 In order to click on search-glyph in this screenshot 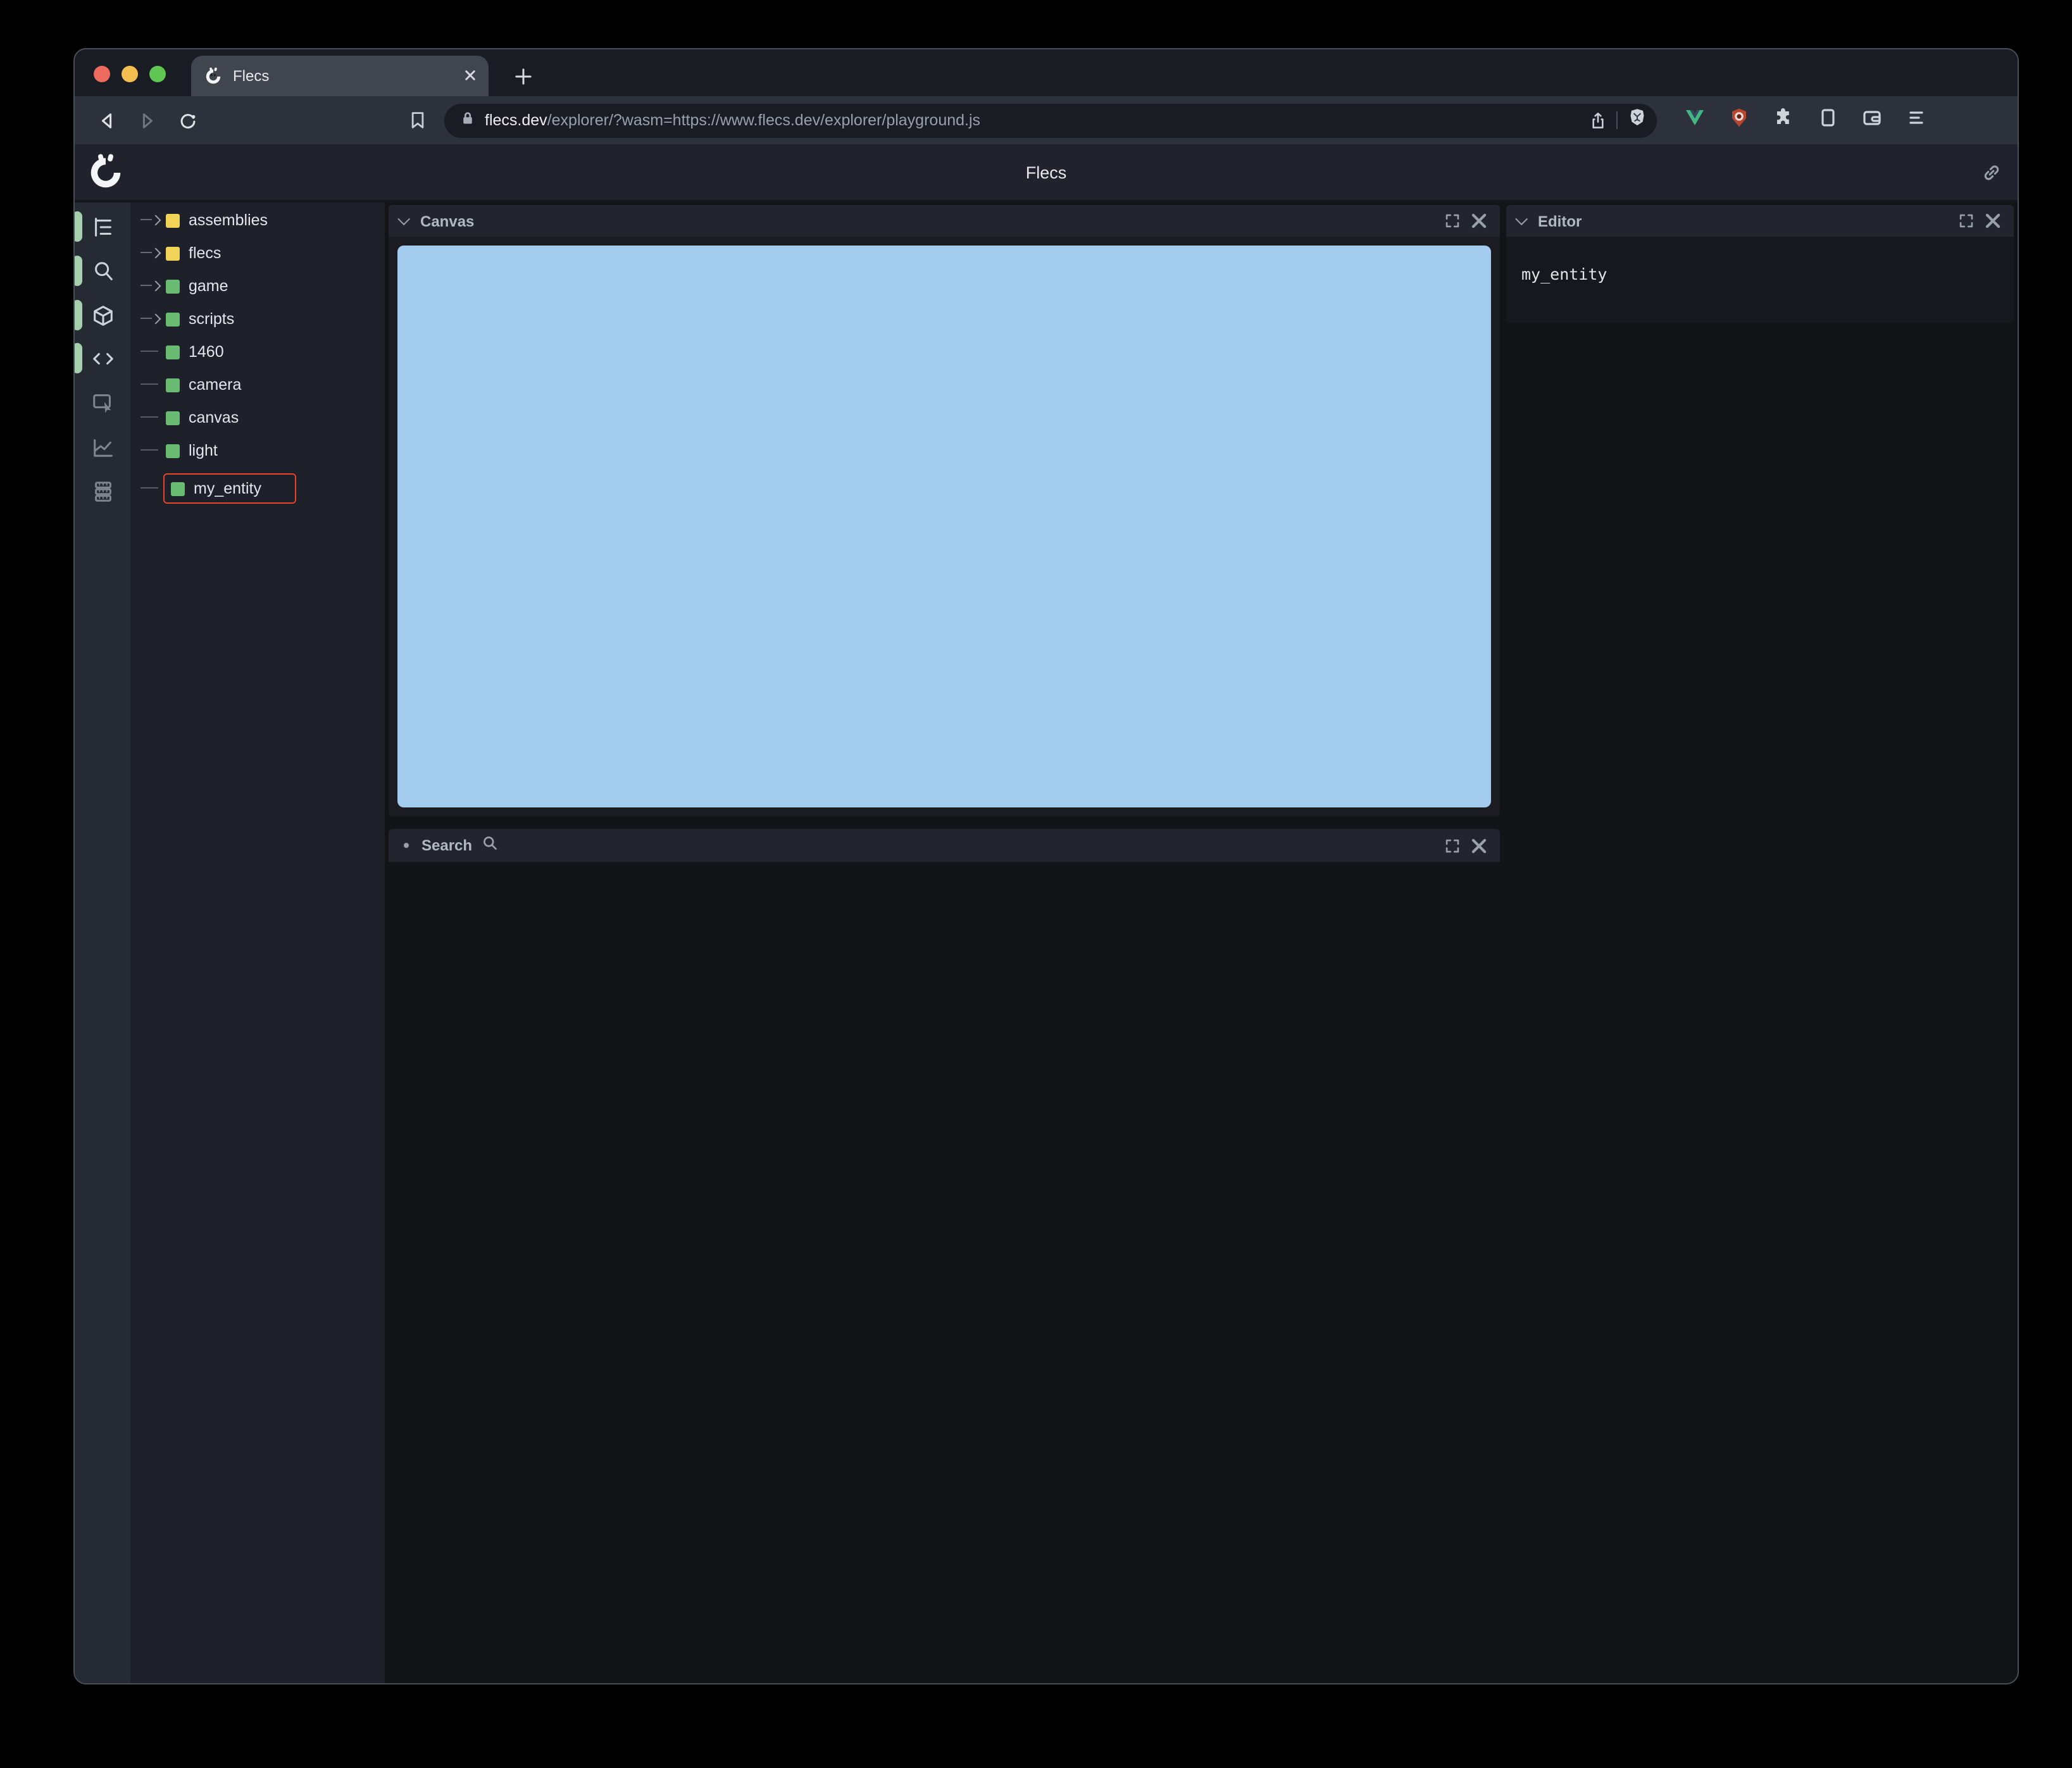, I will do `click(489, 845)`.